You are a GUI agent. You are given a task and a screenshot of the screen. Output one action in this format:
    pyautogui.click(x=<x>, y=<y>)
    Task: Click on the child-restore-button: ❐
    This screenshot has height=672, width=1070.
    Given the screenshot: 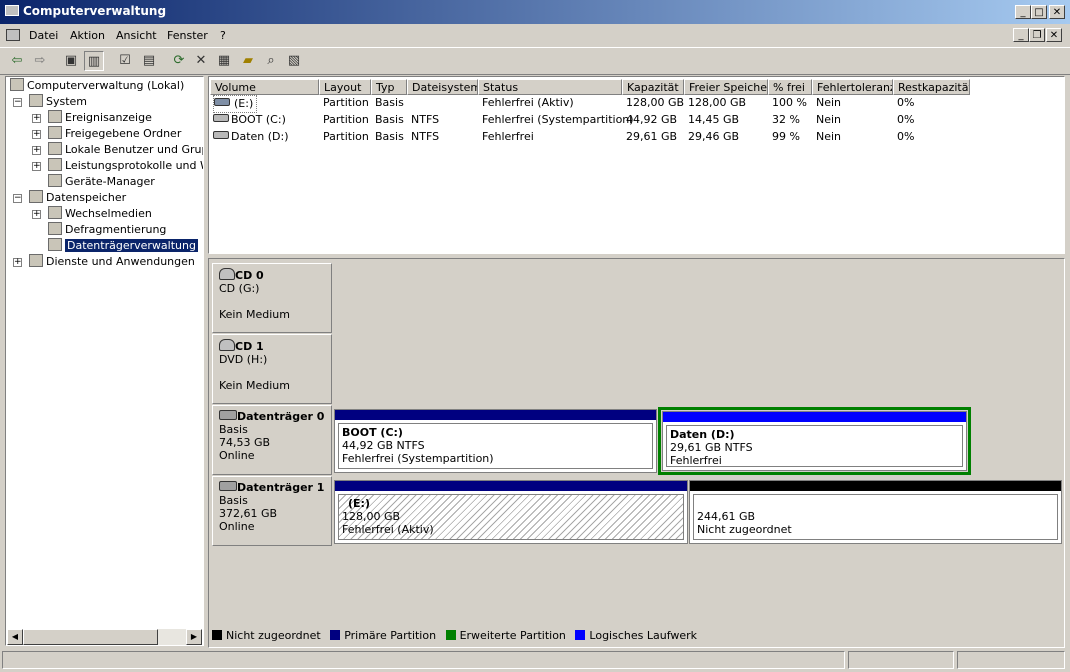 What is the action you would take?
    pyautogui.click(x=1037, y=35)
    